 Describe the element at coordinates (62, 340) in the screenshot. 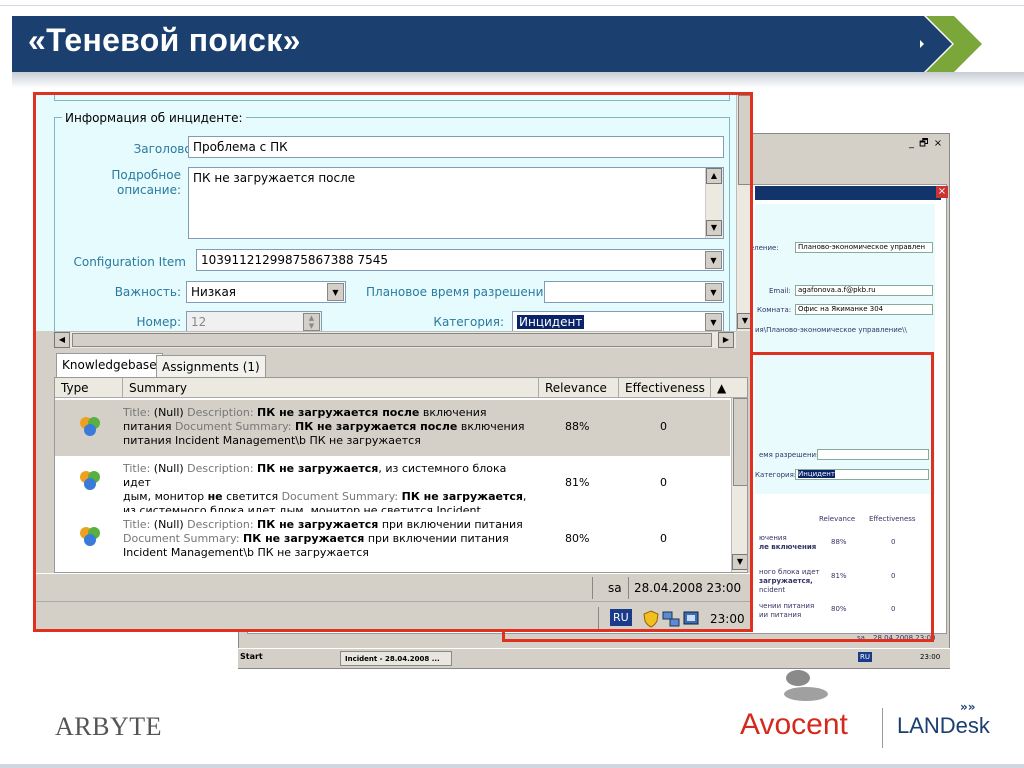

I see `scroll-left-icon: ◀` at that location.